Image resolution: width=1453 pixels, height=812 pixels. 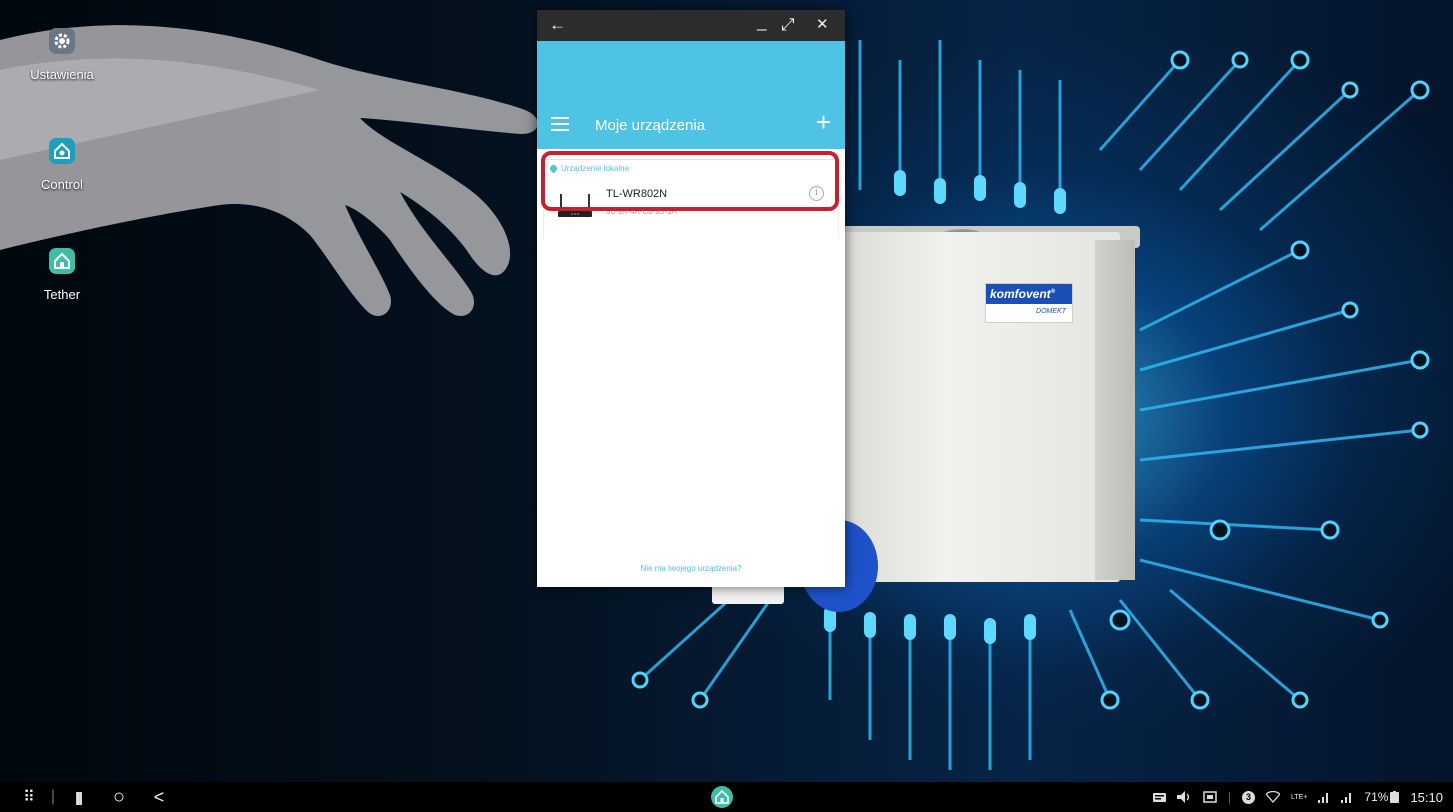 What do you see at coordinates (690, 181) in the screenshot?
I see `highlight-annotation` at bounding box center [690, 181].